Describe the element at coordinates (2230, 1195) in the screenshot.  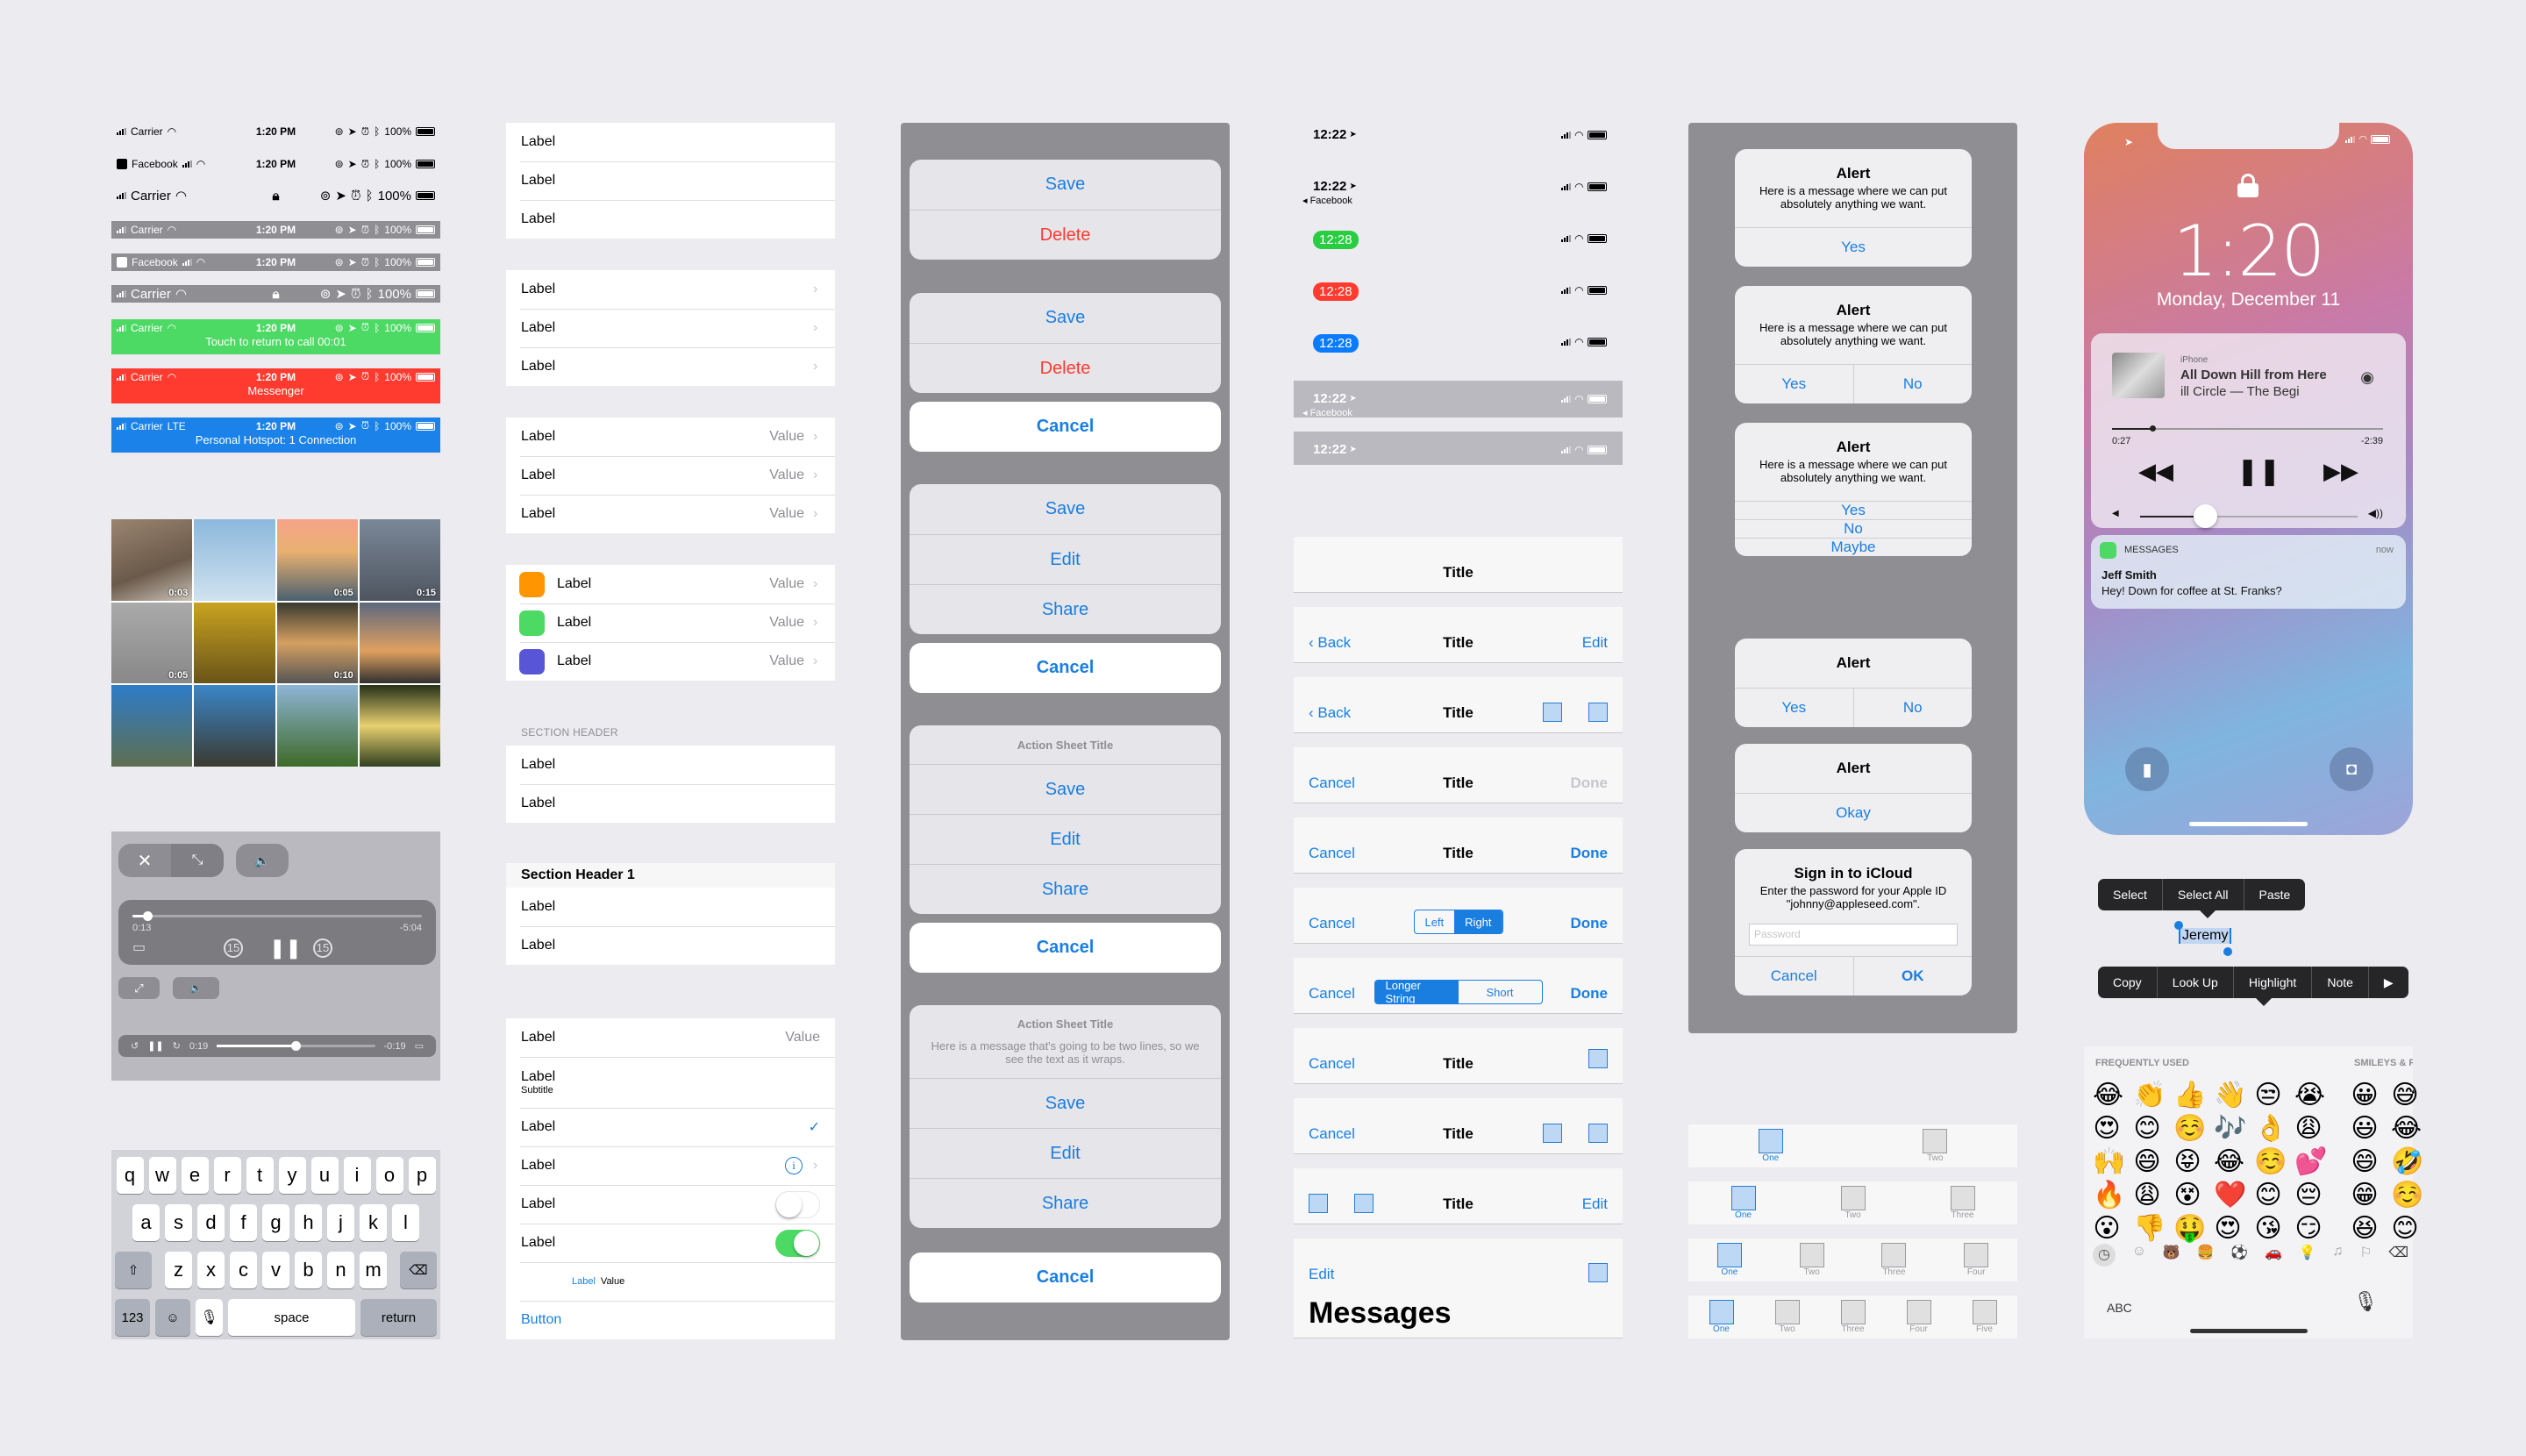
I see `emoji-key: ❤️` at that location.